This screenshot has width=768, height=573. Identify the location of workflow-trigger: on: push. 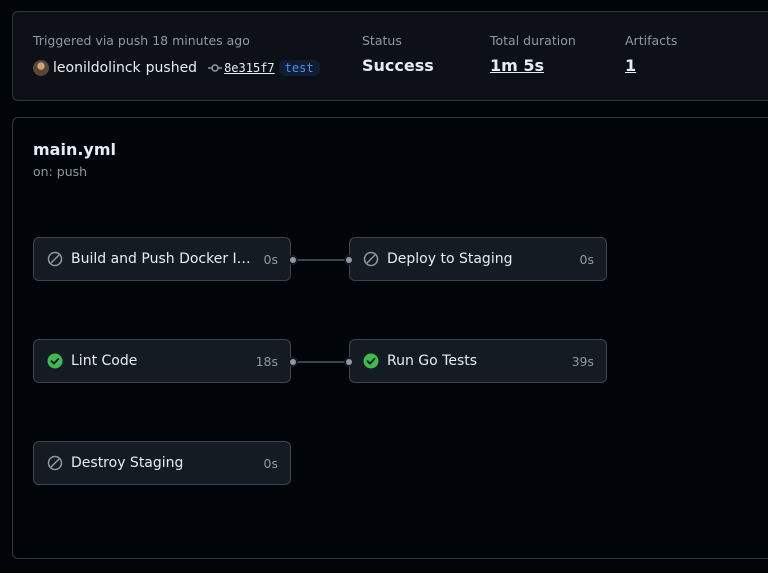
(60, 171).